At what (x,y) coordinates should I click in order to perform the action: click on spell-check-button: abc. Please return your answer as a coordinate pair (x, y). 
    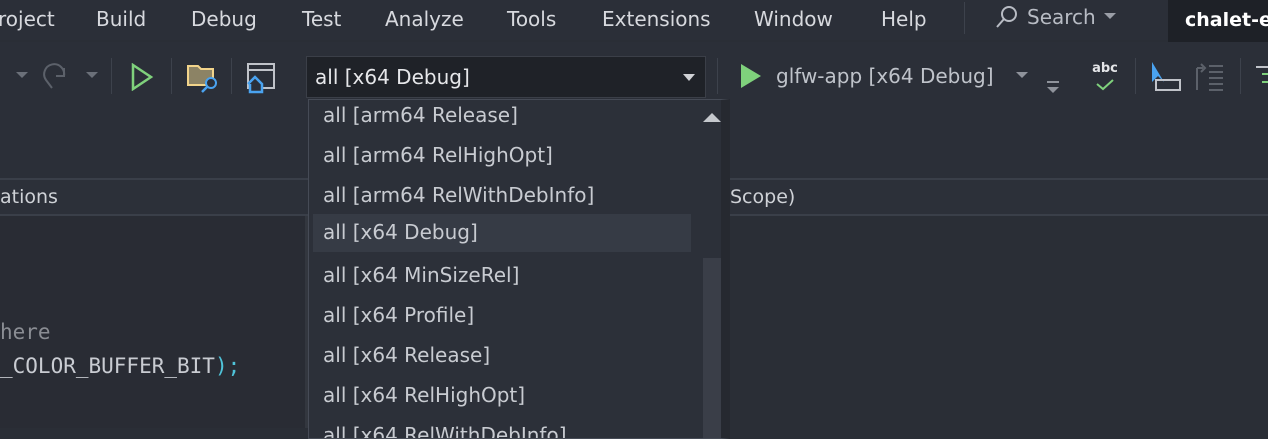
    Looking at the image, I should click on (1105, 78).